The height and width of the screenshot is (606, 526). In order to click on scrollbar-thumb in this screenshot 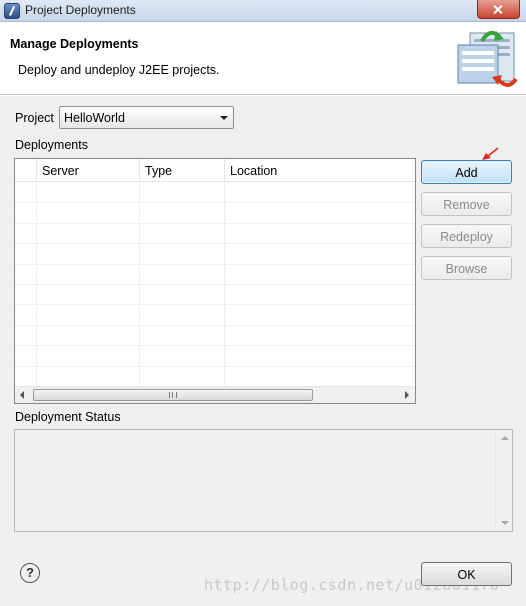, I will do `click(173, 395)`.